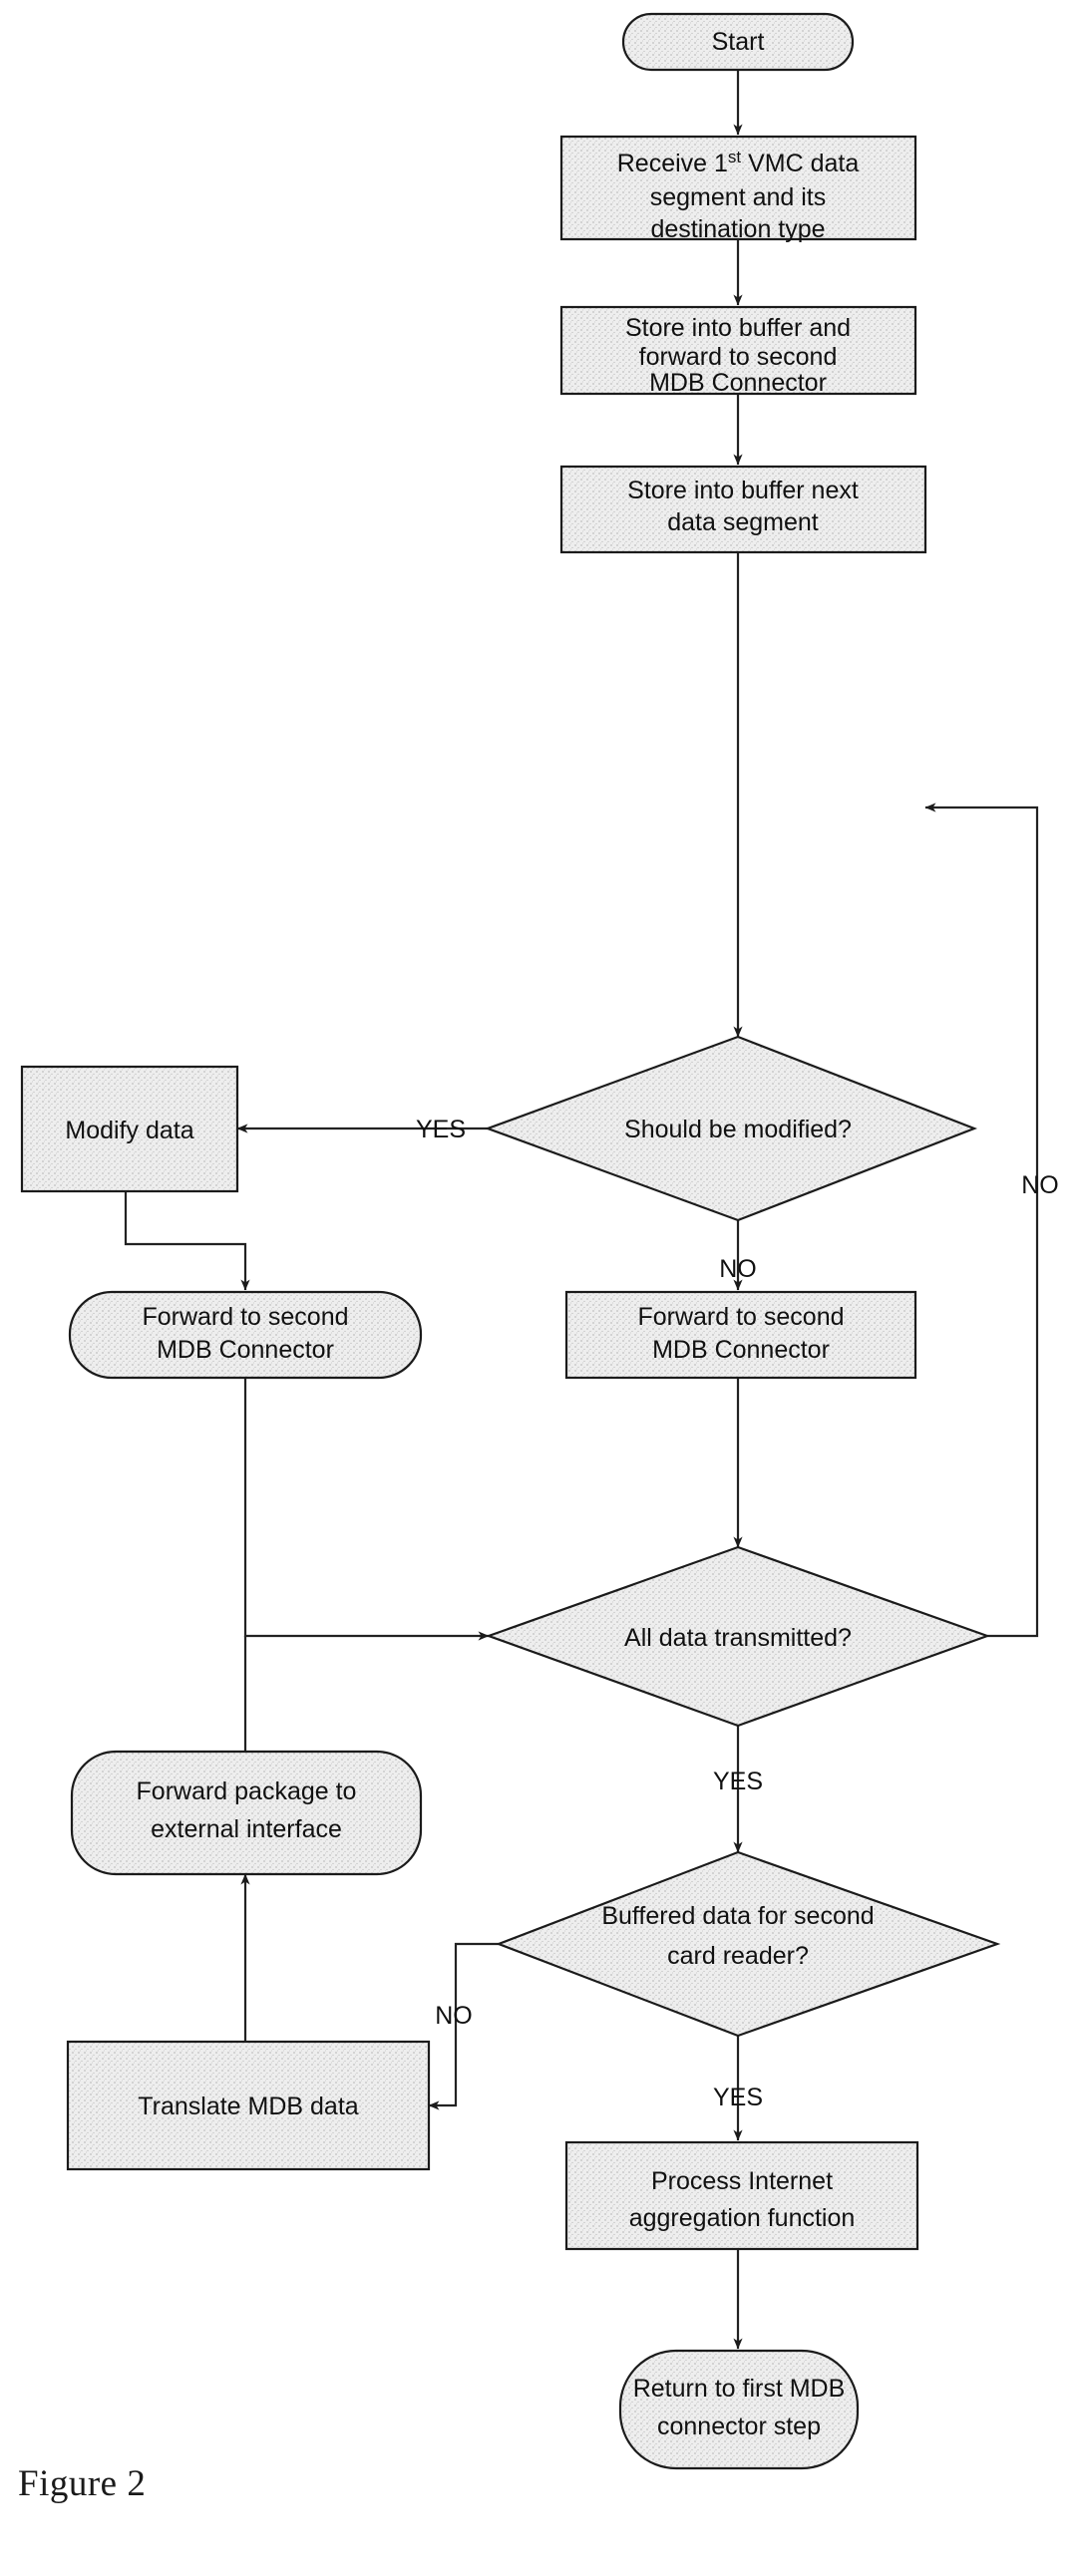  What do you see at coordinates (245, 1335) in the screenshot?
I see `node-forward-left: Forward to second MDB Connector` at bounding box center [245, 1335].